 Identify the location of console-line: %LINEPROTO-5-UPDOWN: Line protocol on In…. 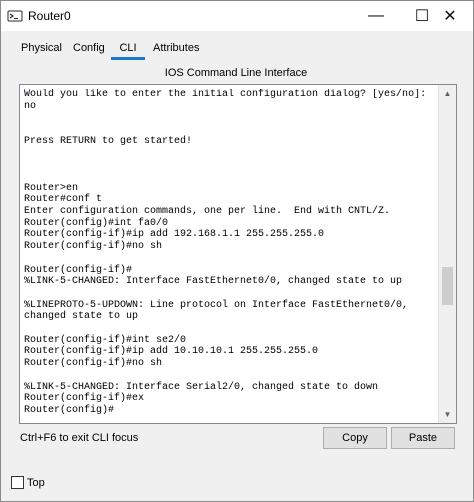
(216, 305).